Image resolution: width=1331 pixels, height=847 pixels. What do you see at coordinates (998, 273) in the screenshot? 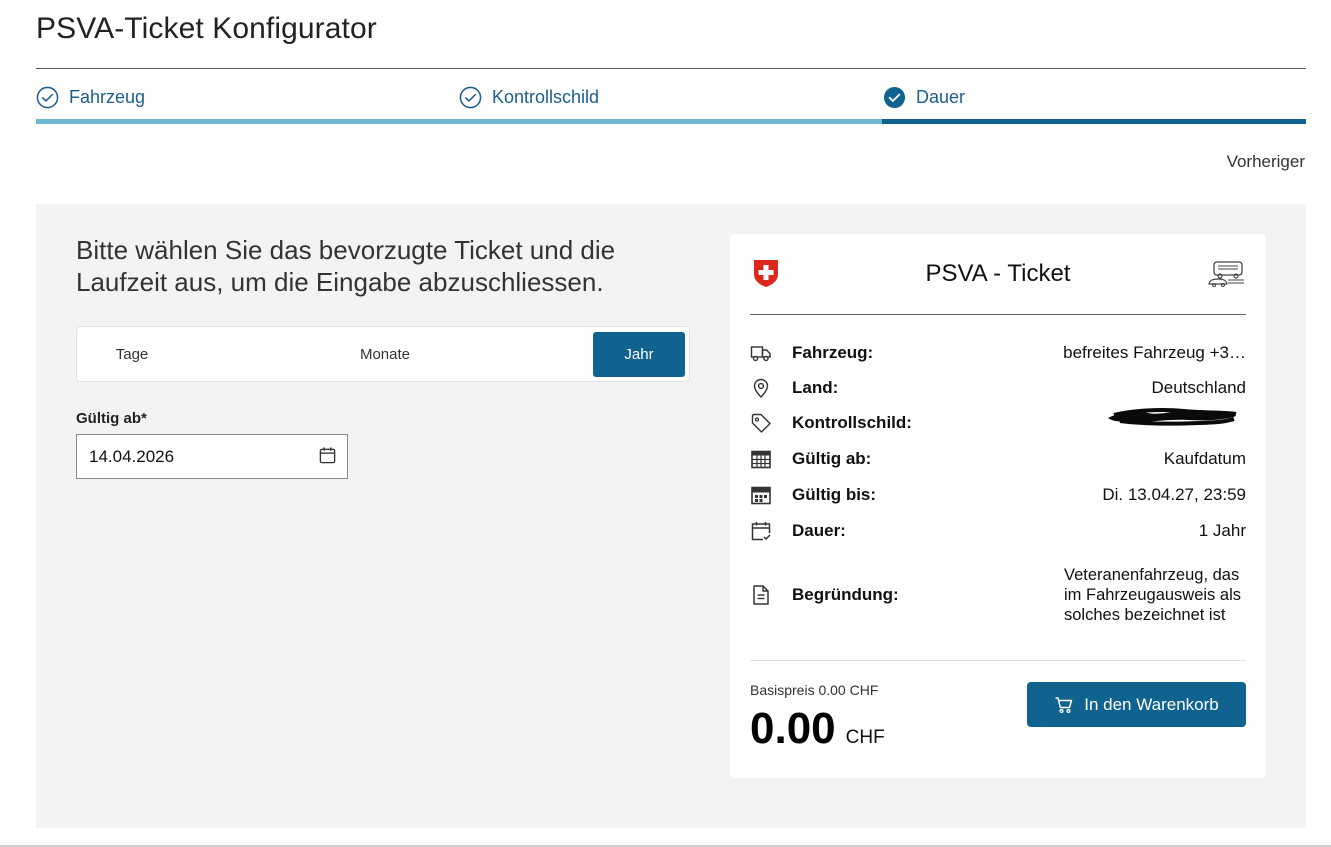
I see `card-title: PSVA - Ticket` at bounding box center [998, 273].